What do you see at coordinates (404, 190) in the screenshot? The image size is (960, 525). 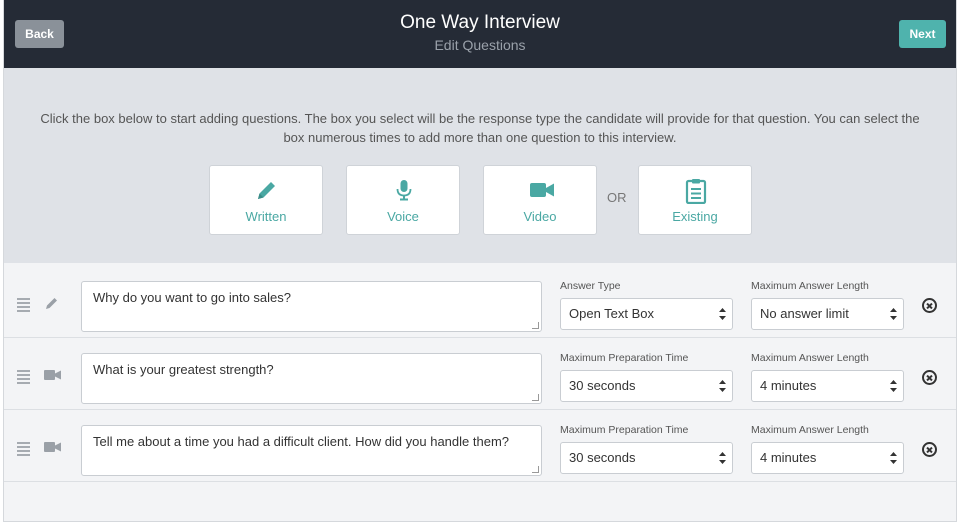 I see `microphone-icon` at bounding box center [404, 190].